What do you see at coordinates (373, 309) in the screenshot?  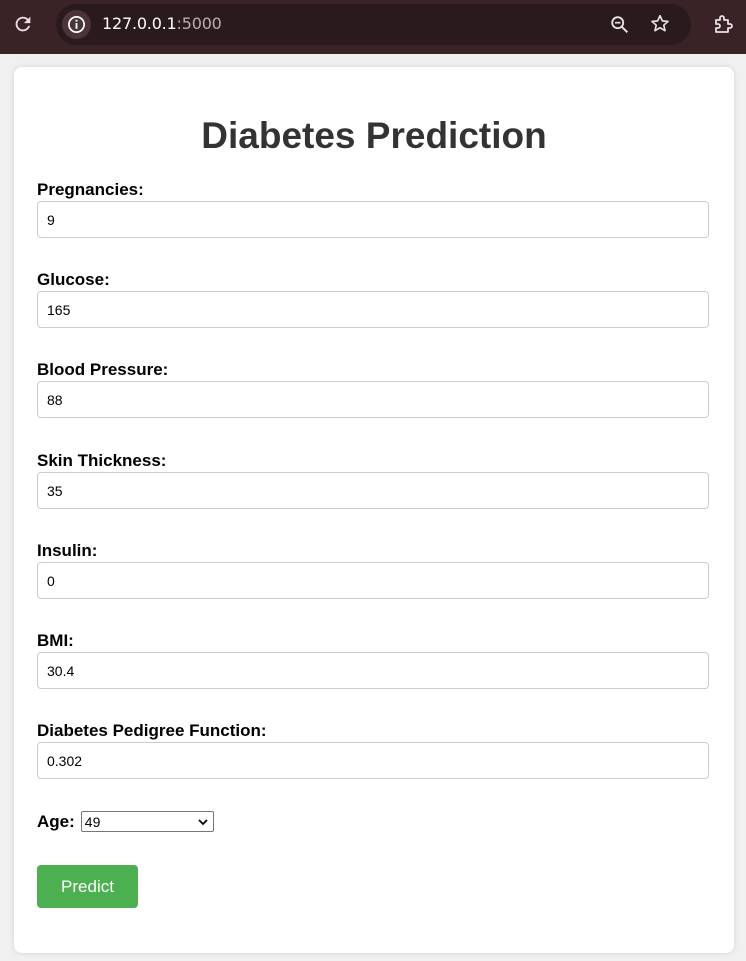 I see `glucose-input` at bounding box center [373, 309].